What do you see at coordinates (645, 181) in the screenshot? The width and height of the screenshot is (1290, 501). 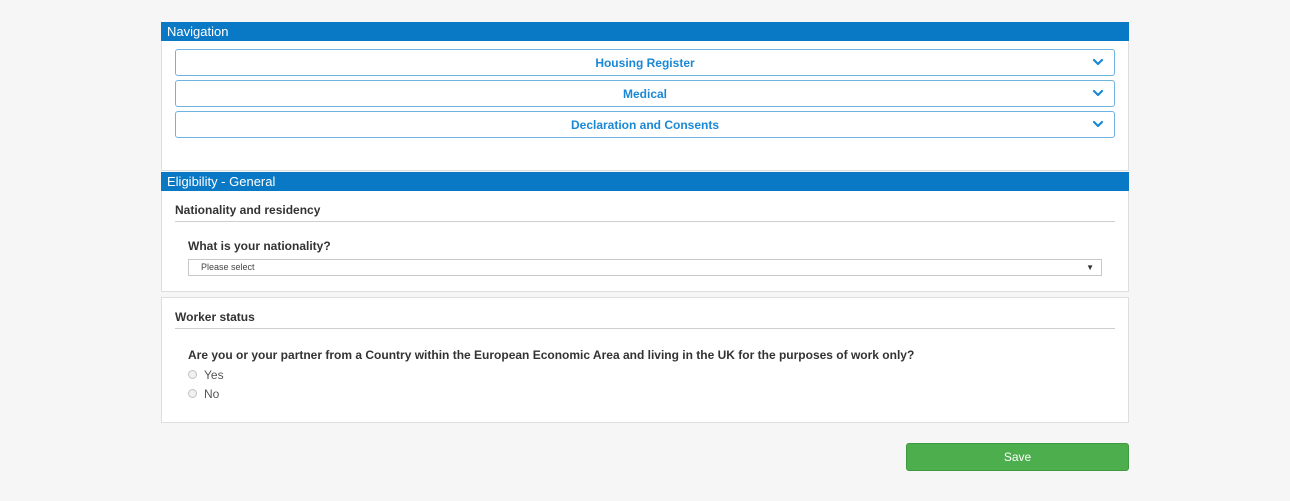 I see `eligibility-panel-header: Eligibility - General` at bounding box center [645, 181].